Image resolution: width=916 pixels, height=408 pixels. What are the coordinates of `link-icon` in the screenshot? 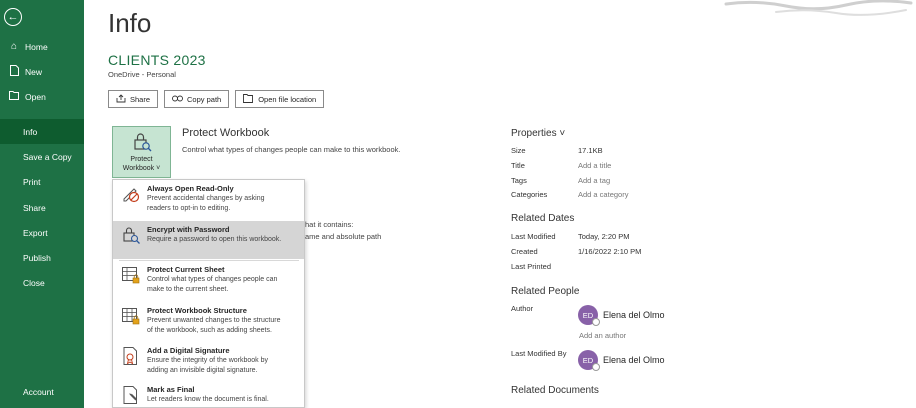 It's located at (177, 99).